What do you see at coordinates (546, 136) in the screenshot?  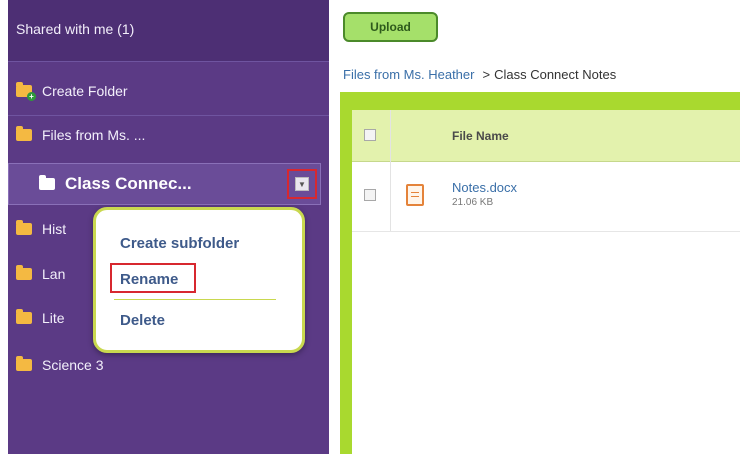 I see `table-header: File Name` at bounding box center [546, 136].